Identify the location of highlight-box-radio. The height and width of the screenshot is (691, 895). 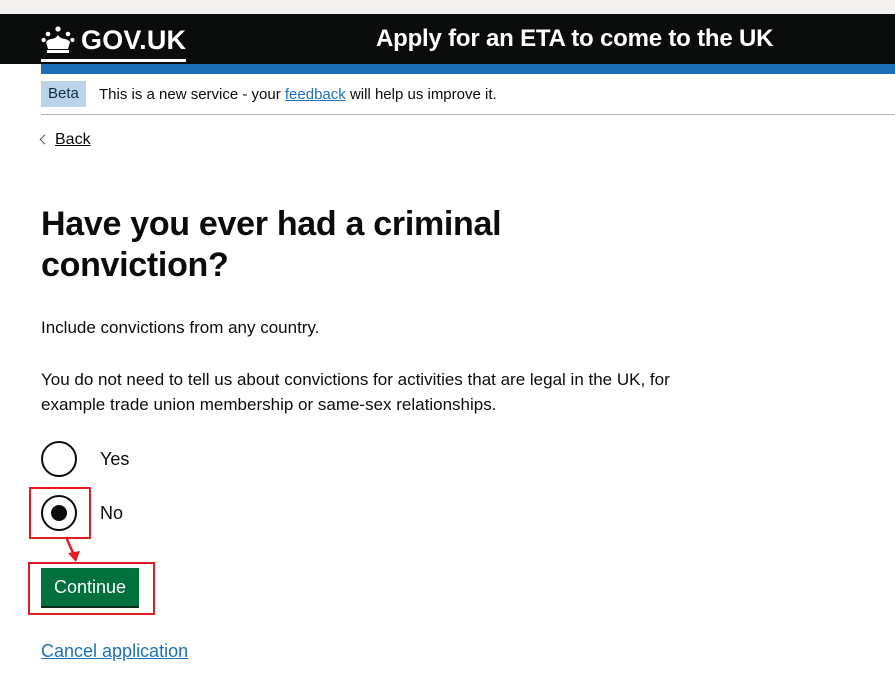
(60, 513).